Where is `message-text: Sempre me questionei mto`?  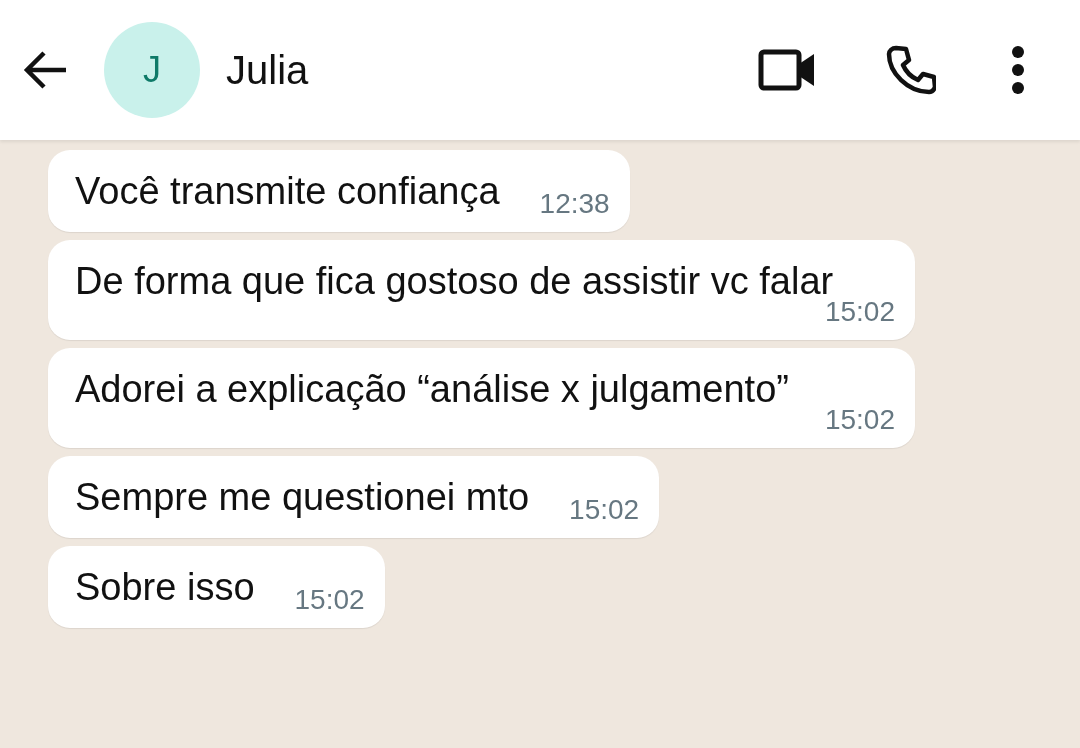 message-text: Sempre me questionei mto is located at coordinates (302, 497).